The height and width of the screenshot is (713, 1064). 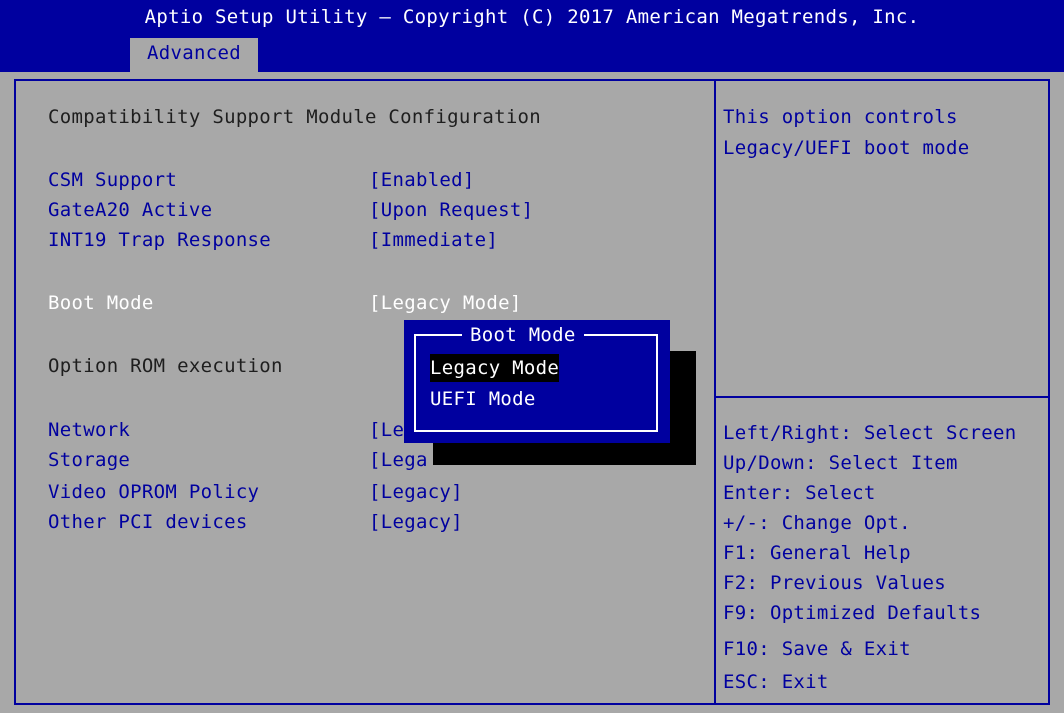 What do you see at coordinates (451, 210) in the screenshot?
I see `setting-value-gatea20-active: [Upon Request]` at bounding box center [451, 210].